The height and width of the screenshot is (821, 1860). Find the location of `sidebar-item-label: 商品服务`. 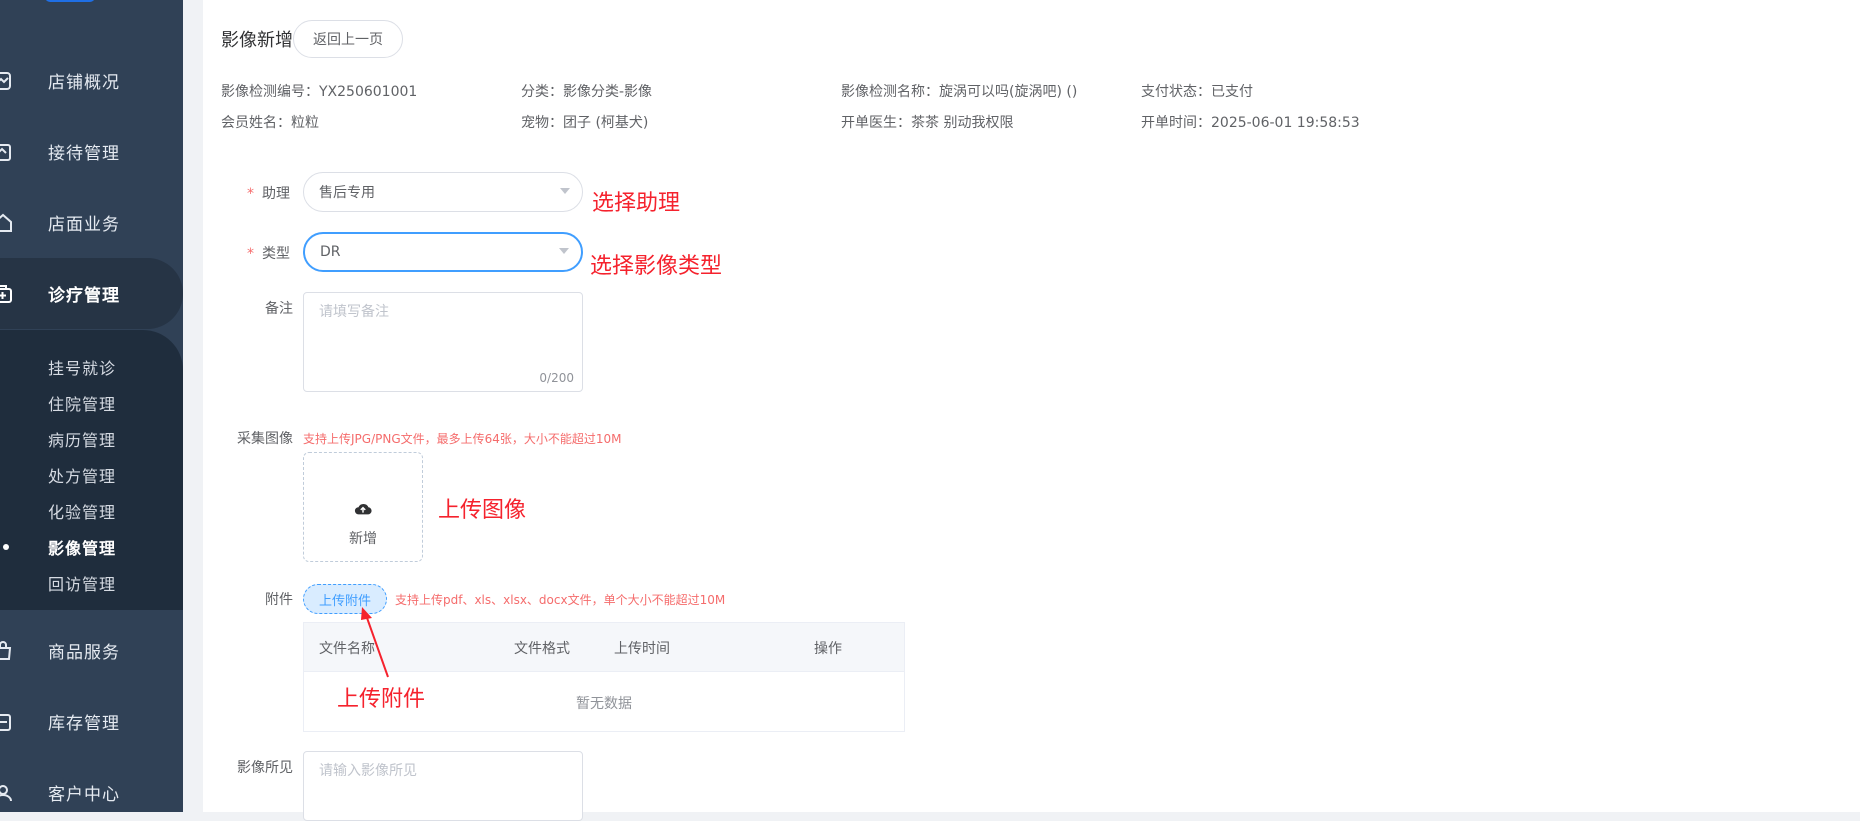

sidebar-item-label: 商品服务 is located at coordinates (84, 653).